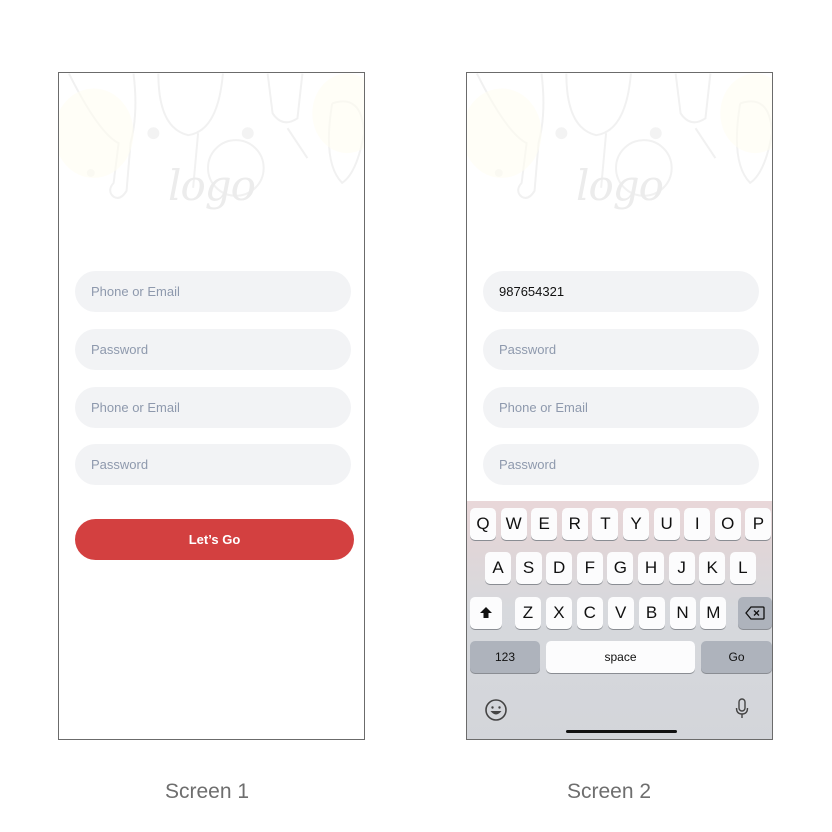 The width and height of the screenshot is (832, 832). What do you see at coordinates (712, 568) in the screenshot?
I see `key-k: K` at bounding box center [712, 568].